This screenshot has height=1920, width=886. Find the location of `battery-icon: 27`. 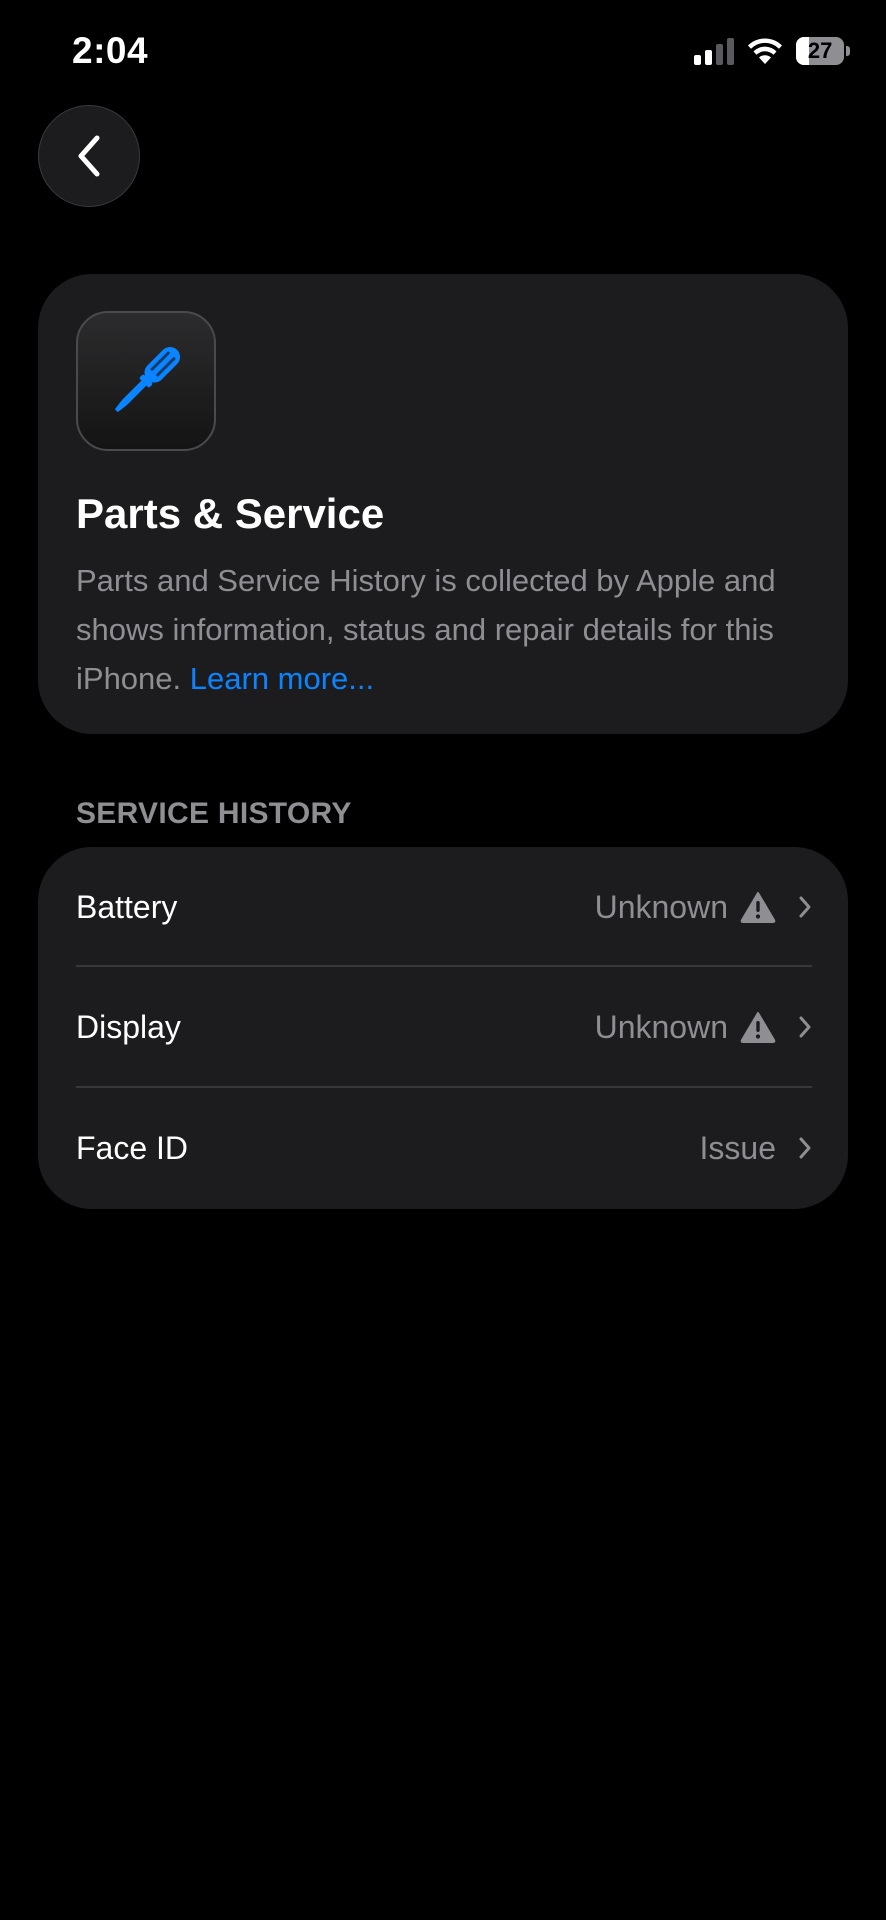

battery-icon: 27 is located at coordinates (823, 51).